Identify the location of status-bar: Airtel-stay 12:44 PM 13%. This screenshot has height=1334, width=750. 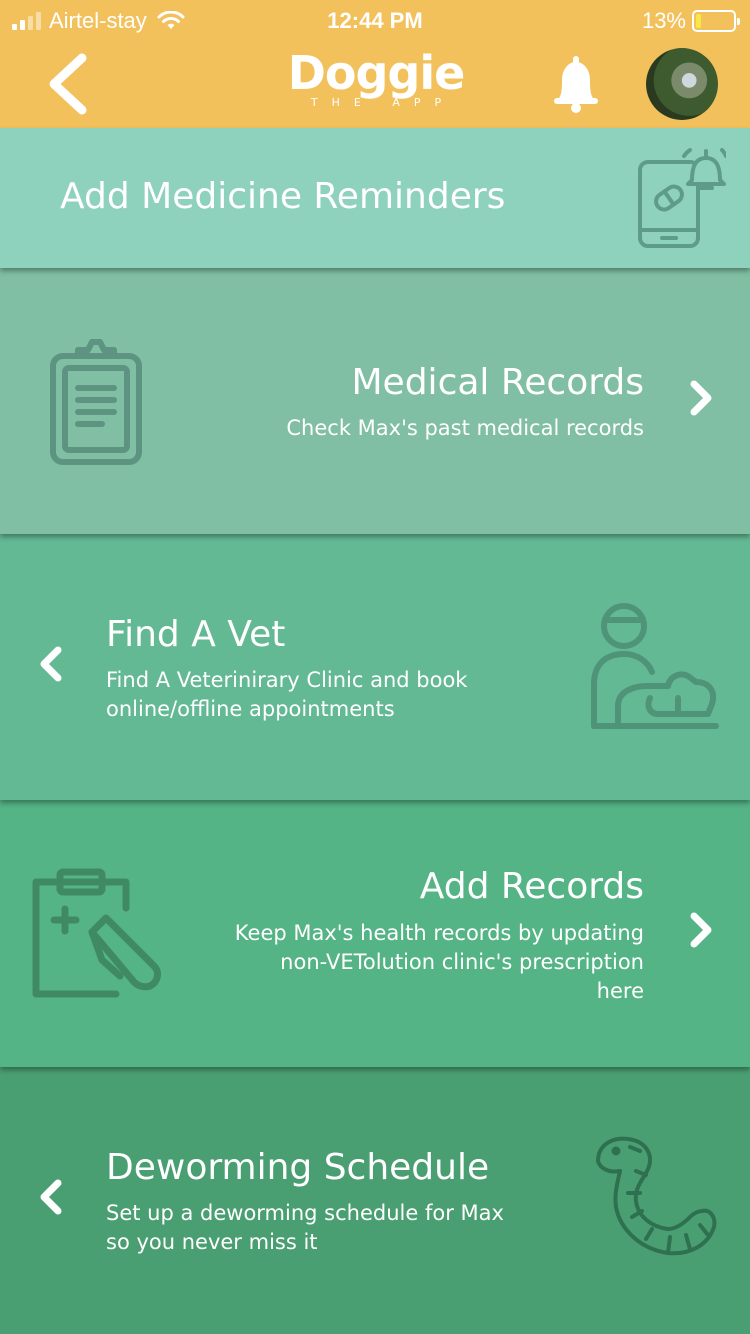
(375, 20).